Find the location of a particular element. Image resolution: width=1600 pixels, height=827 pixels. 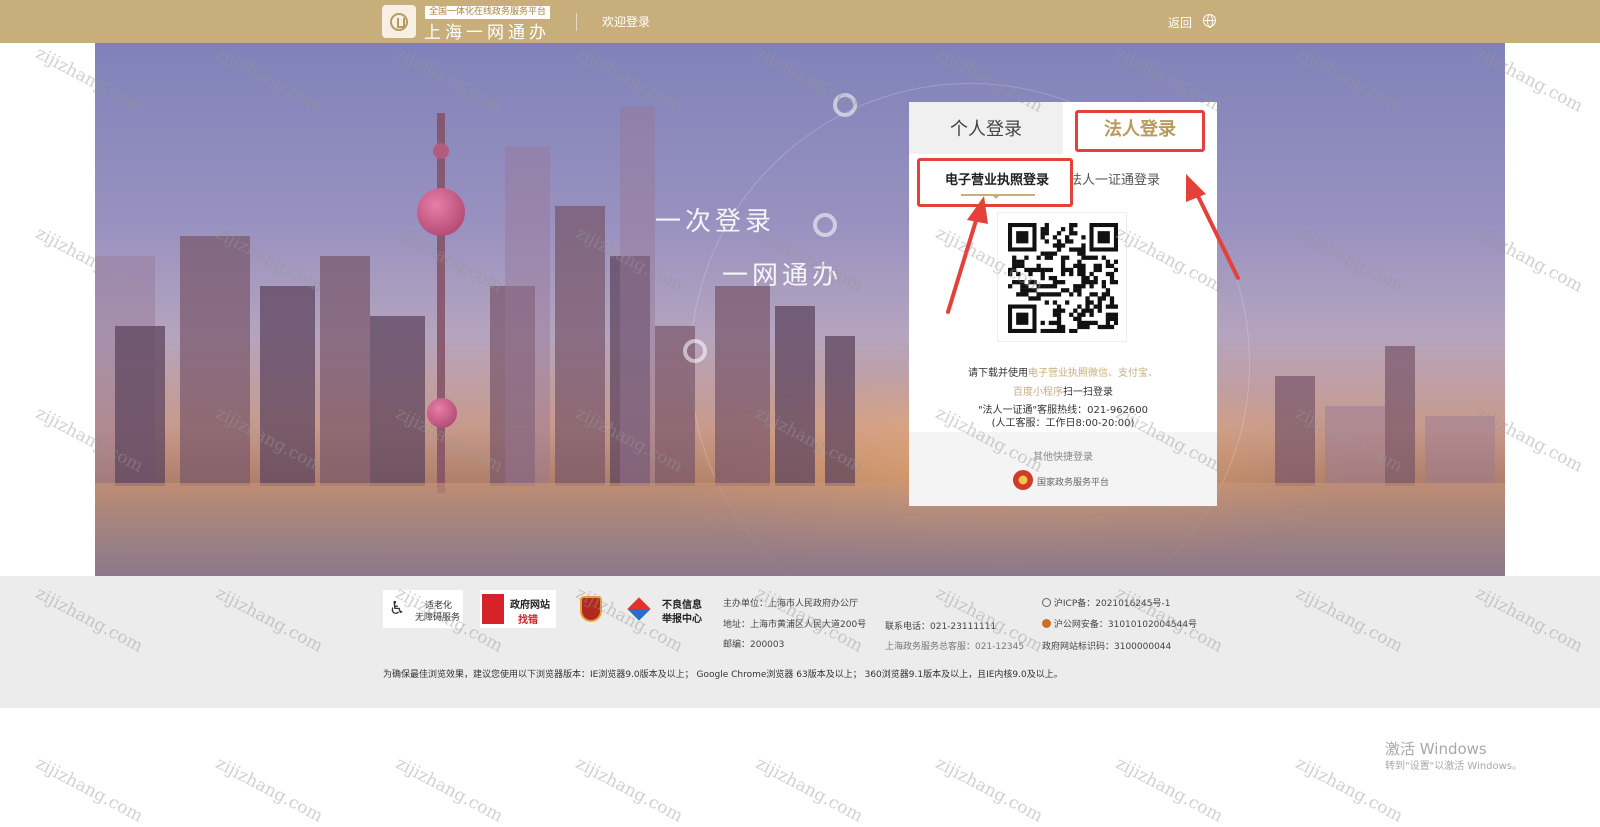

footer-police-record: 沪公网安备：31010102004544号 is located at coordinates (1119, 623).